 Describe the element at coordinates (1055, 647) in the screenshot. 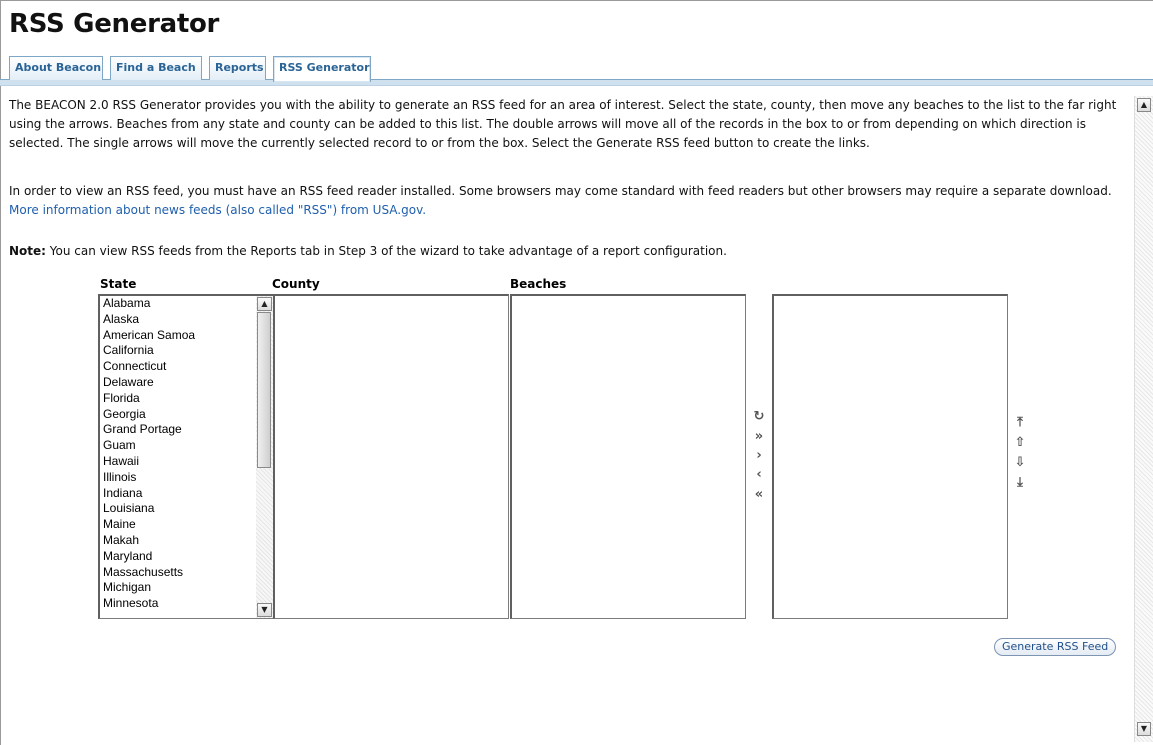

I see `generate-rss-feed-button: Generate RSS Feed` at that location.